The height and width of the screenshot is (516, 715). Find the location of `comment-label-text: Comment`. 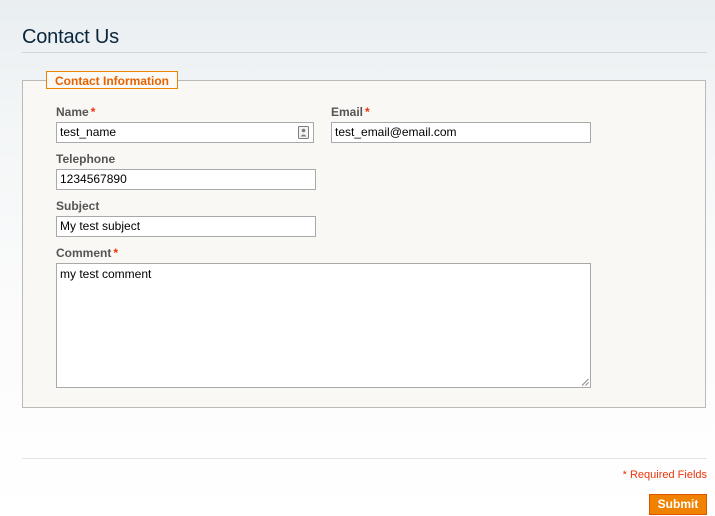

comment-label-text: Comment is located at coordinates (84, 253).